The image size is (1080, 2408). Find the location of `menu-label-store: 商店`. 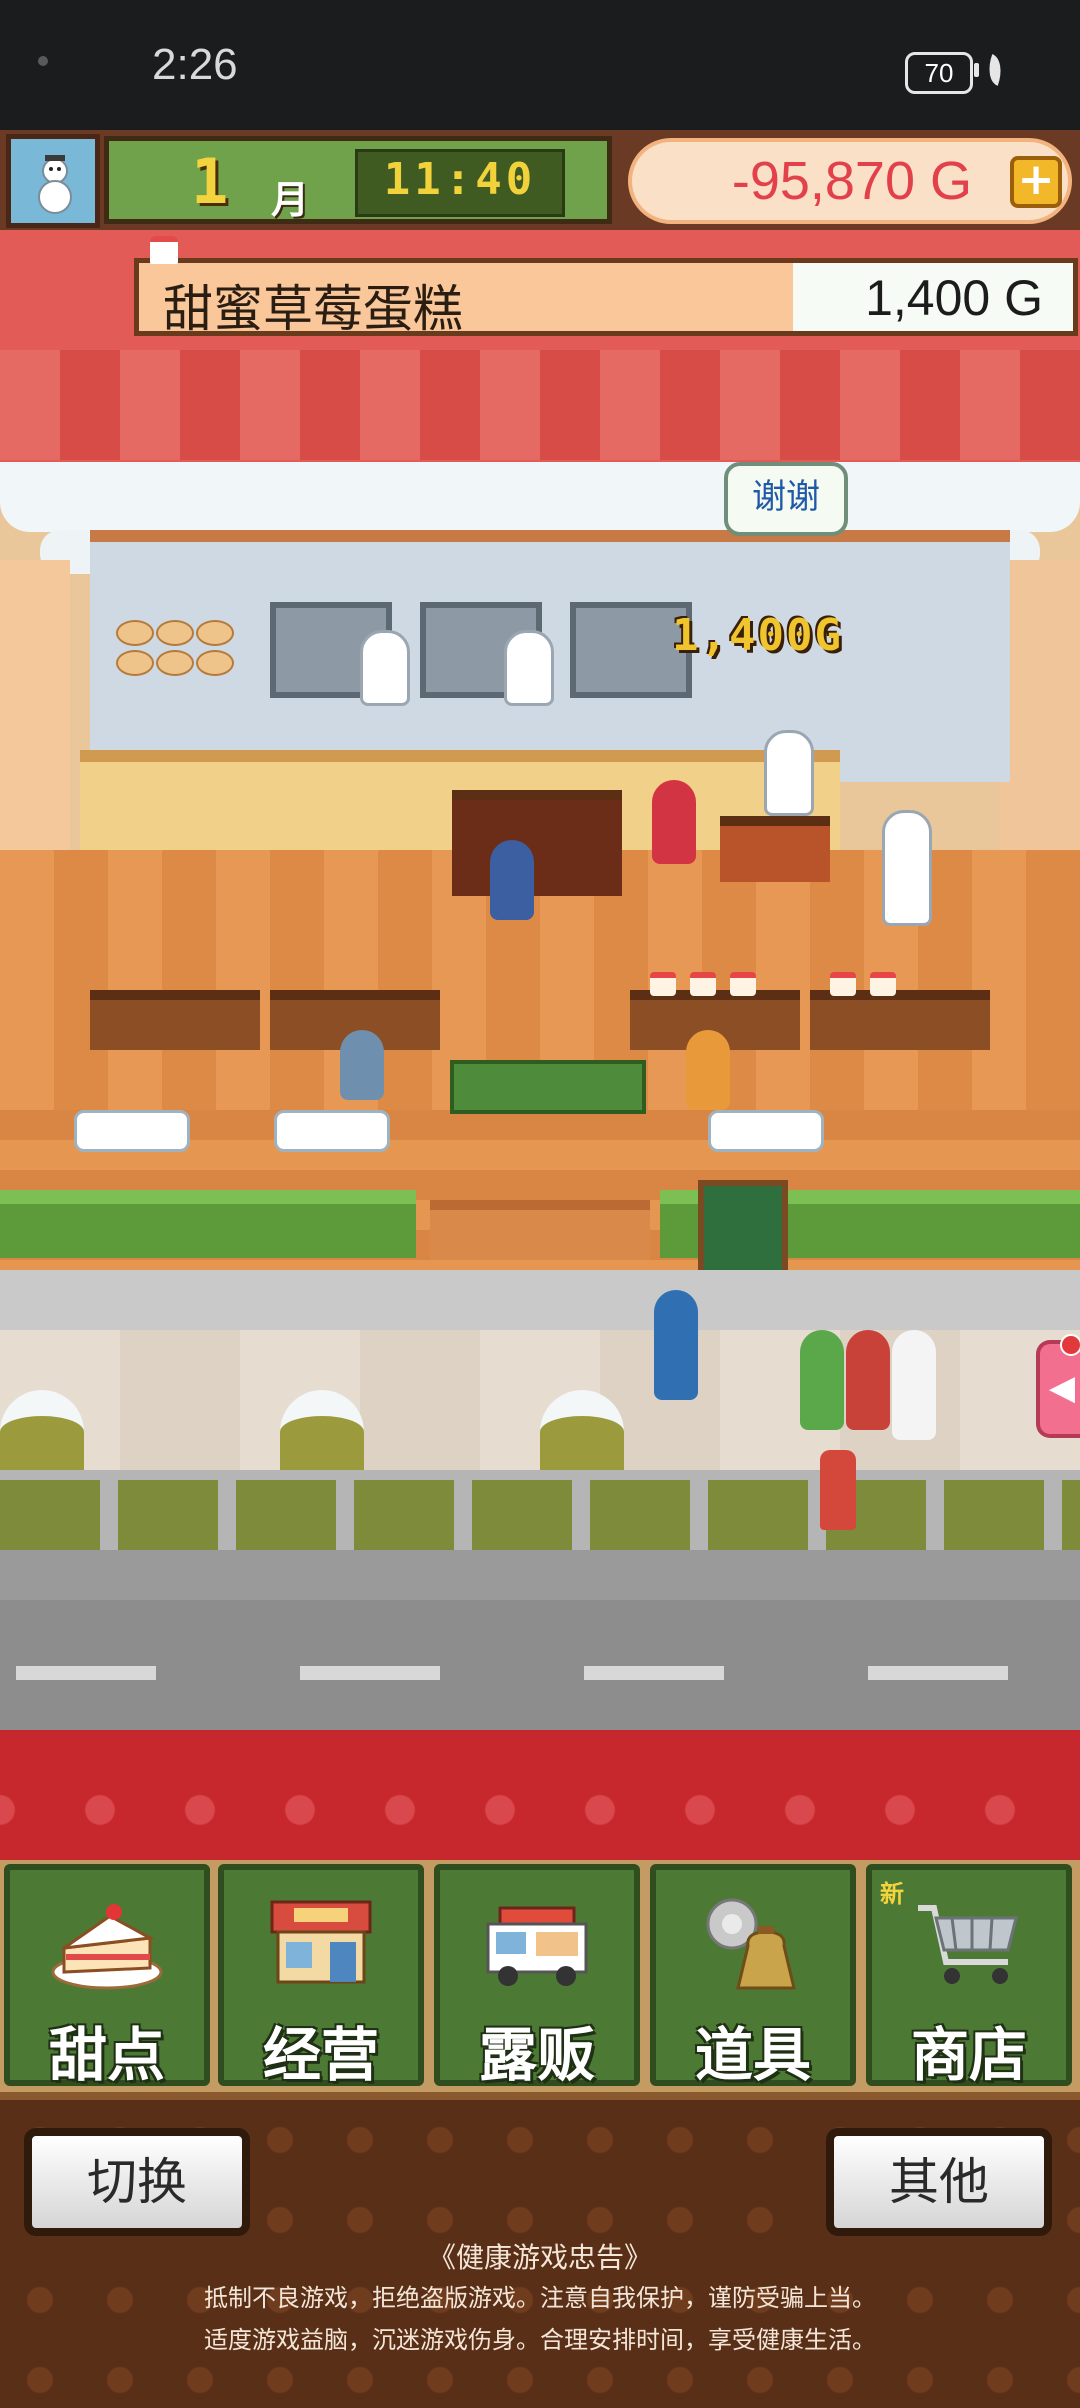

menu-label-store: 商店 is located at coordinates (968, 2055).